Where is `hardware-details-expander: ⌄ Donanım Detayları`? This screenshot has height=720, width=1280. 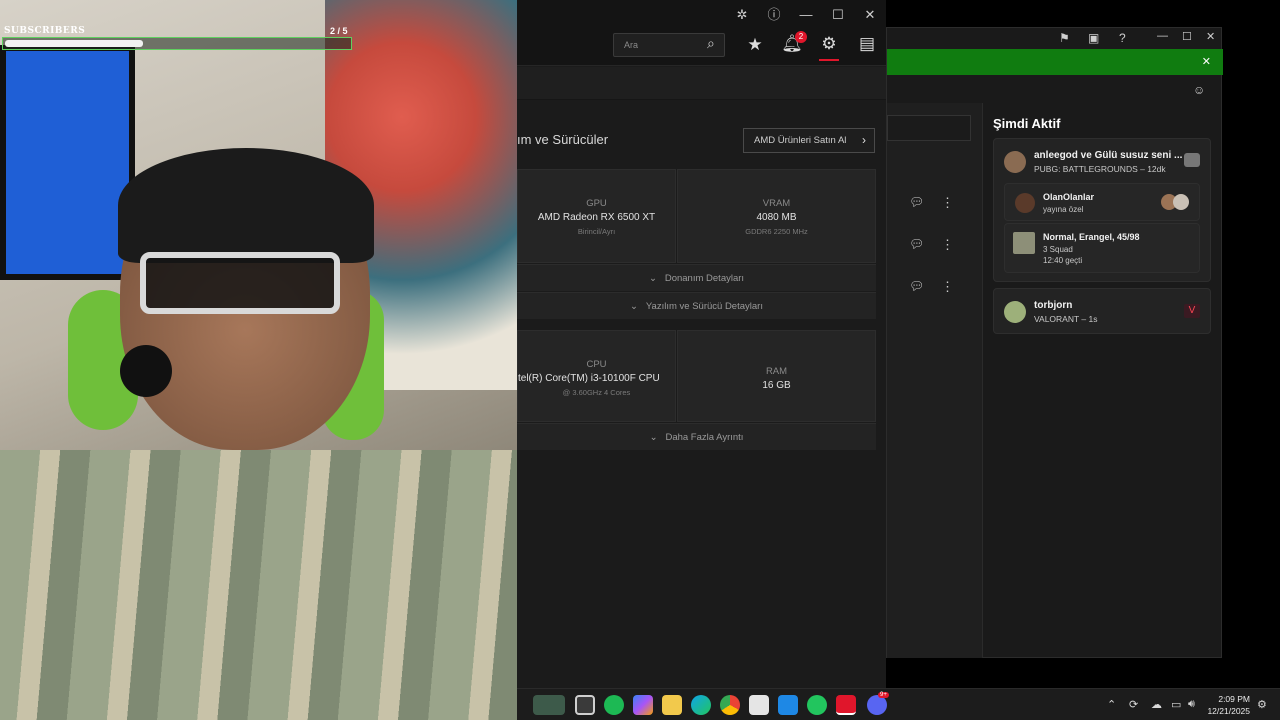
hardware-details-expander: ⌄ Donanım Detayları is located at coordinates (696, 277).